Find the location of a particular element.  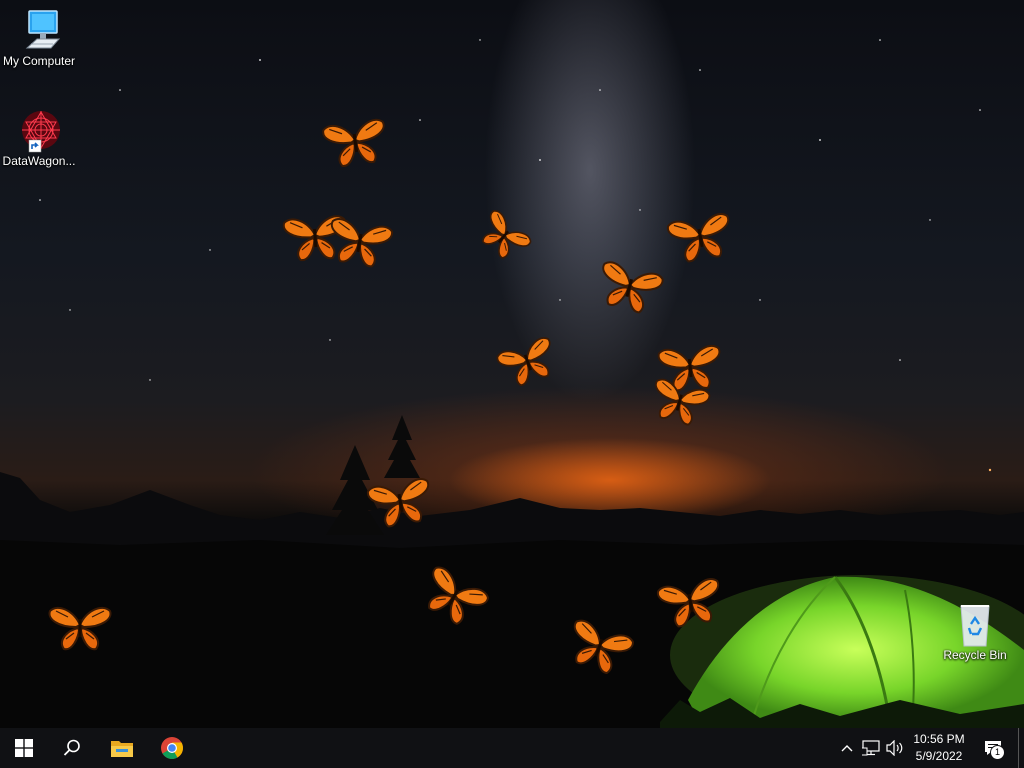

computer-icon is located at coordinates (39, 30).